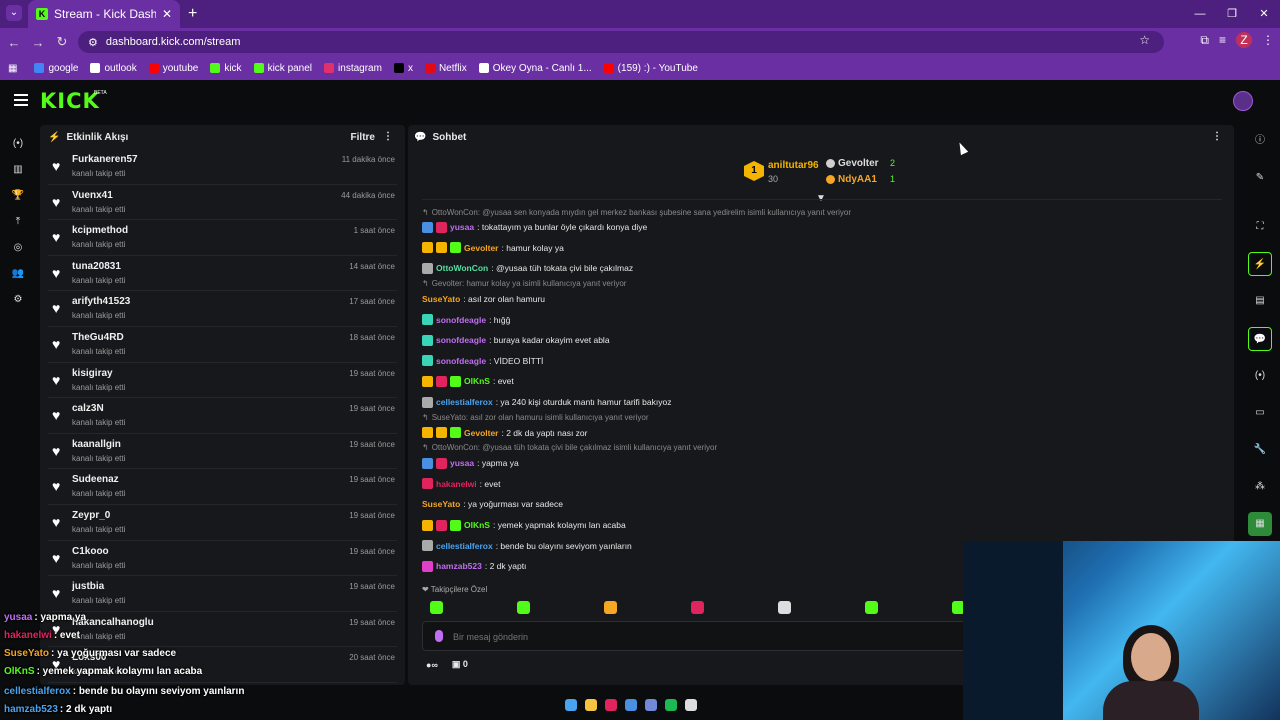 The width and height of the screenshot is (1280, 720). What do you see at coordinates (460, 664) in the screenshot?
I see `store-icon: ▣ 0` at bounding box center [460, 664].